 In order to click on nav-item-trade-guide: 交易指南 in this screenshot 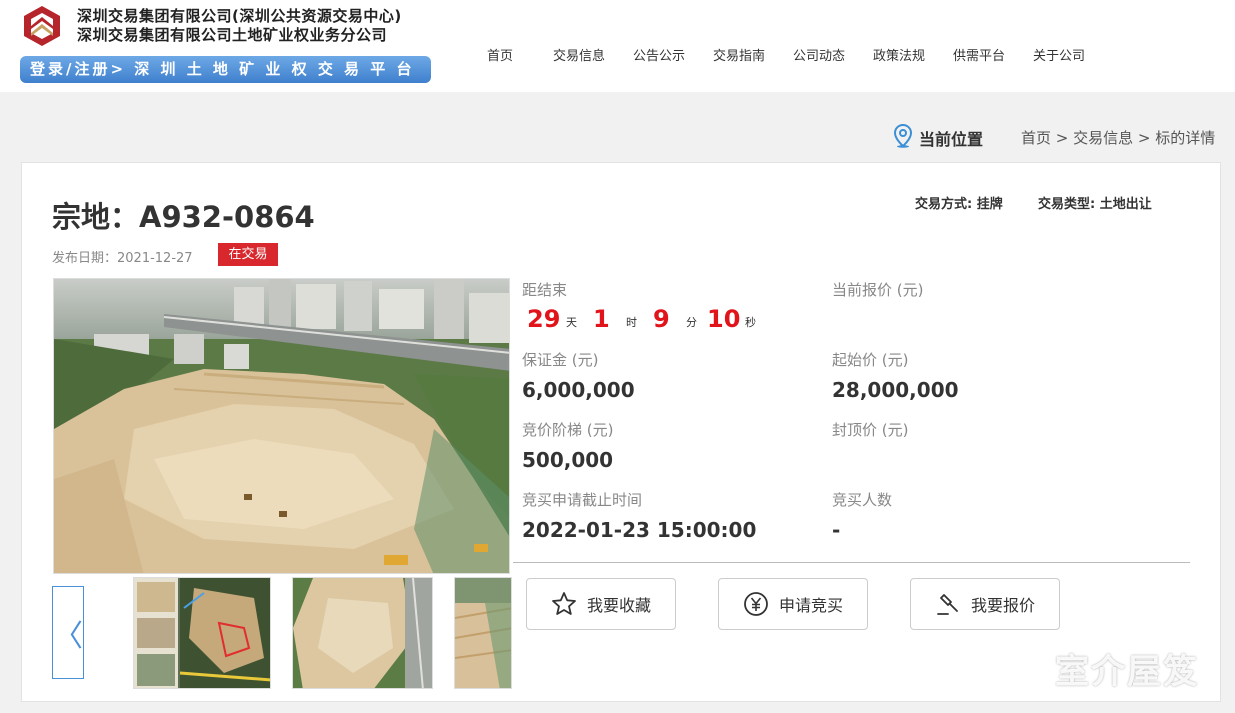, I will do `click(739, 54)`.